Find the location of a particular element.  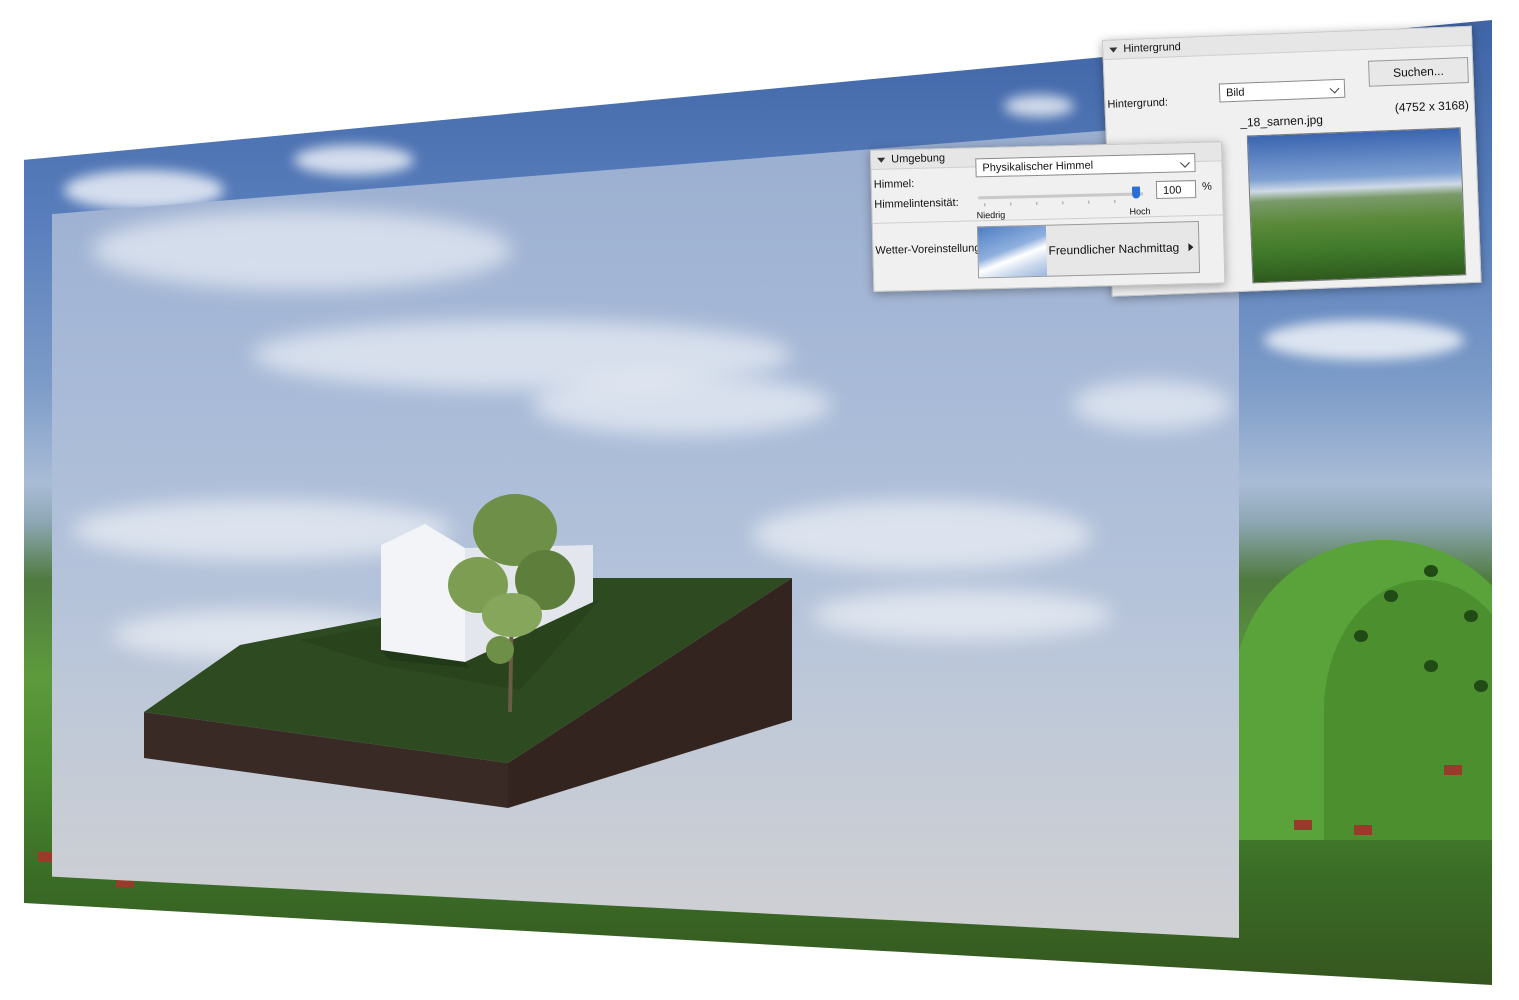

percent-unit: % is located at coordinates (1206, 186).